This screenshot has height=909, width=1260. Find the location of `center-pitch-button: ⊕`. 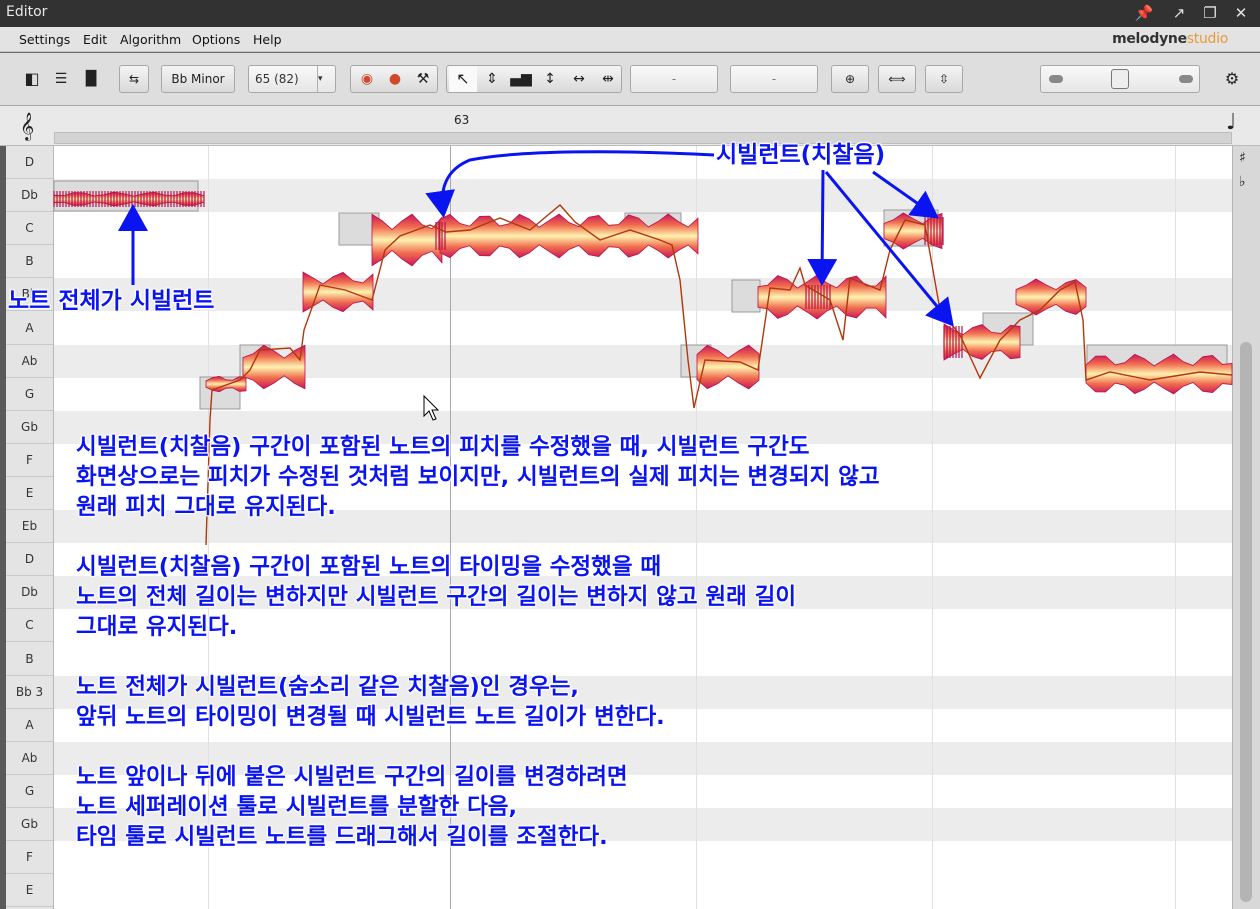

center-pitch-button: ⊕ is located at coordinates (850, 79).